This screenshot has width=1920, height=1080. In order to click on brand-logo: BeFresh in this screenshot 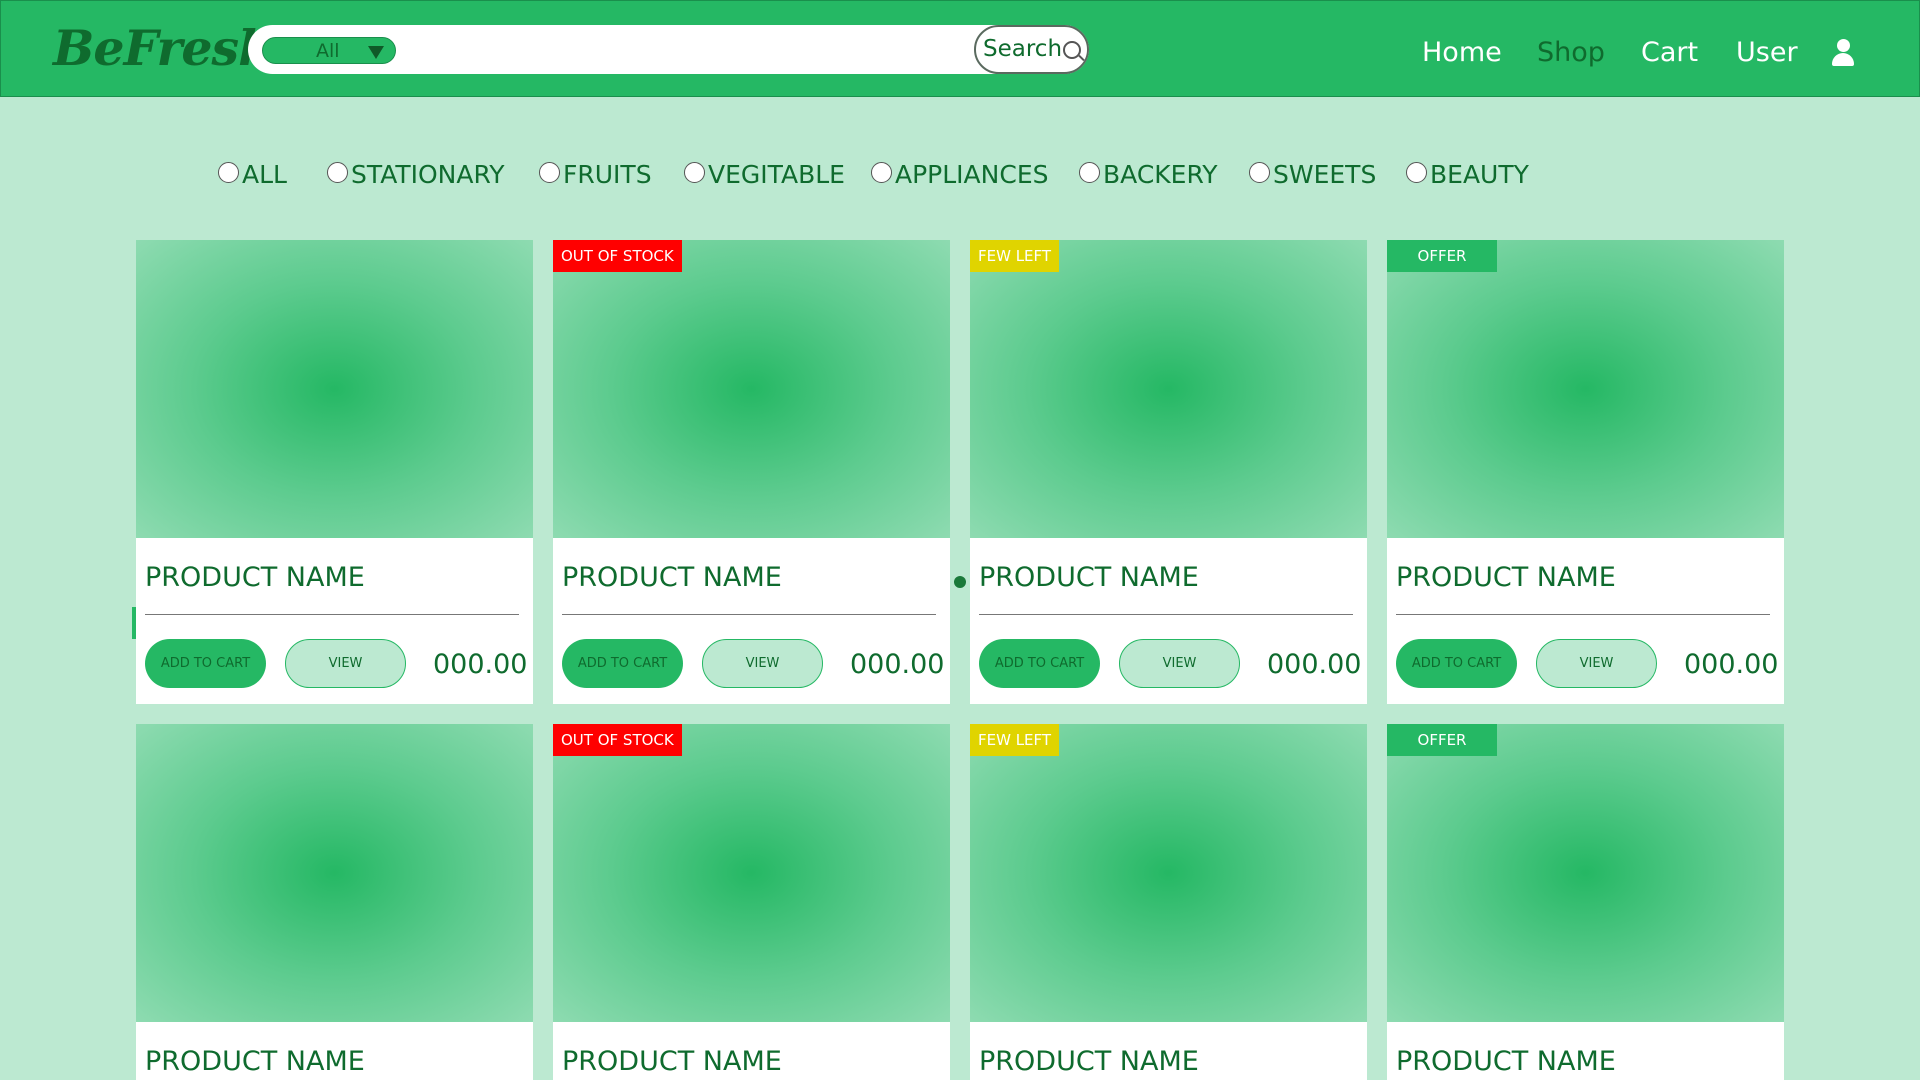, I will do `click(163, 48)`.